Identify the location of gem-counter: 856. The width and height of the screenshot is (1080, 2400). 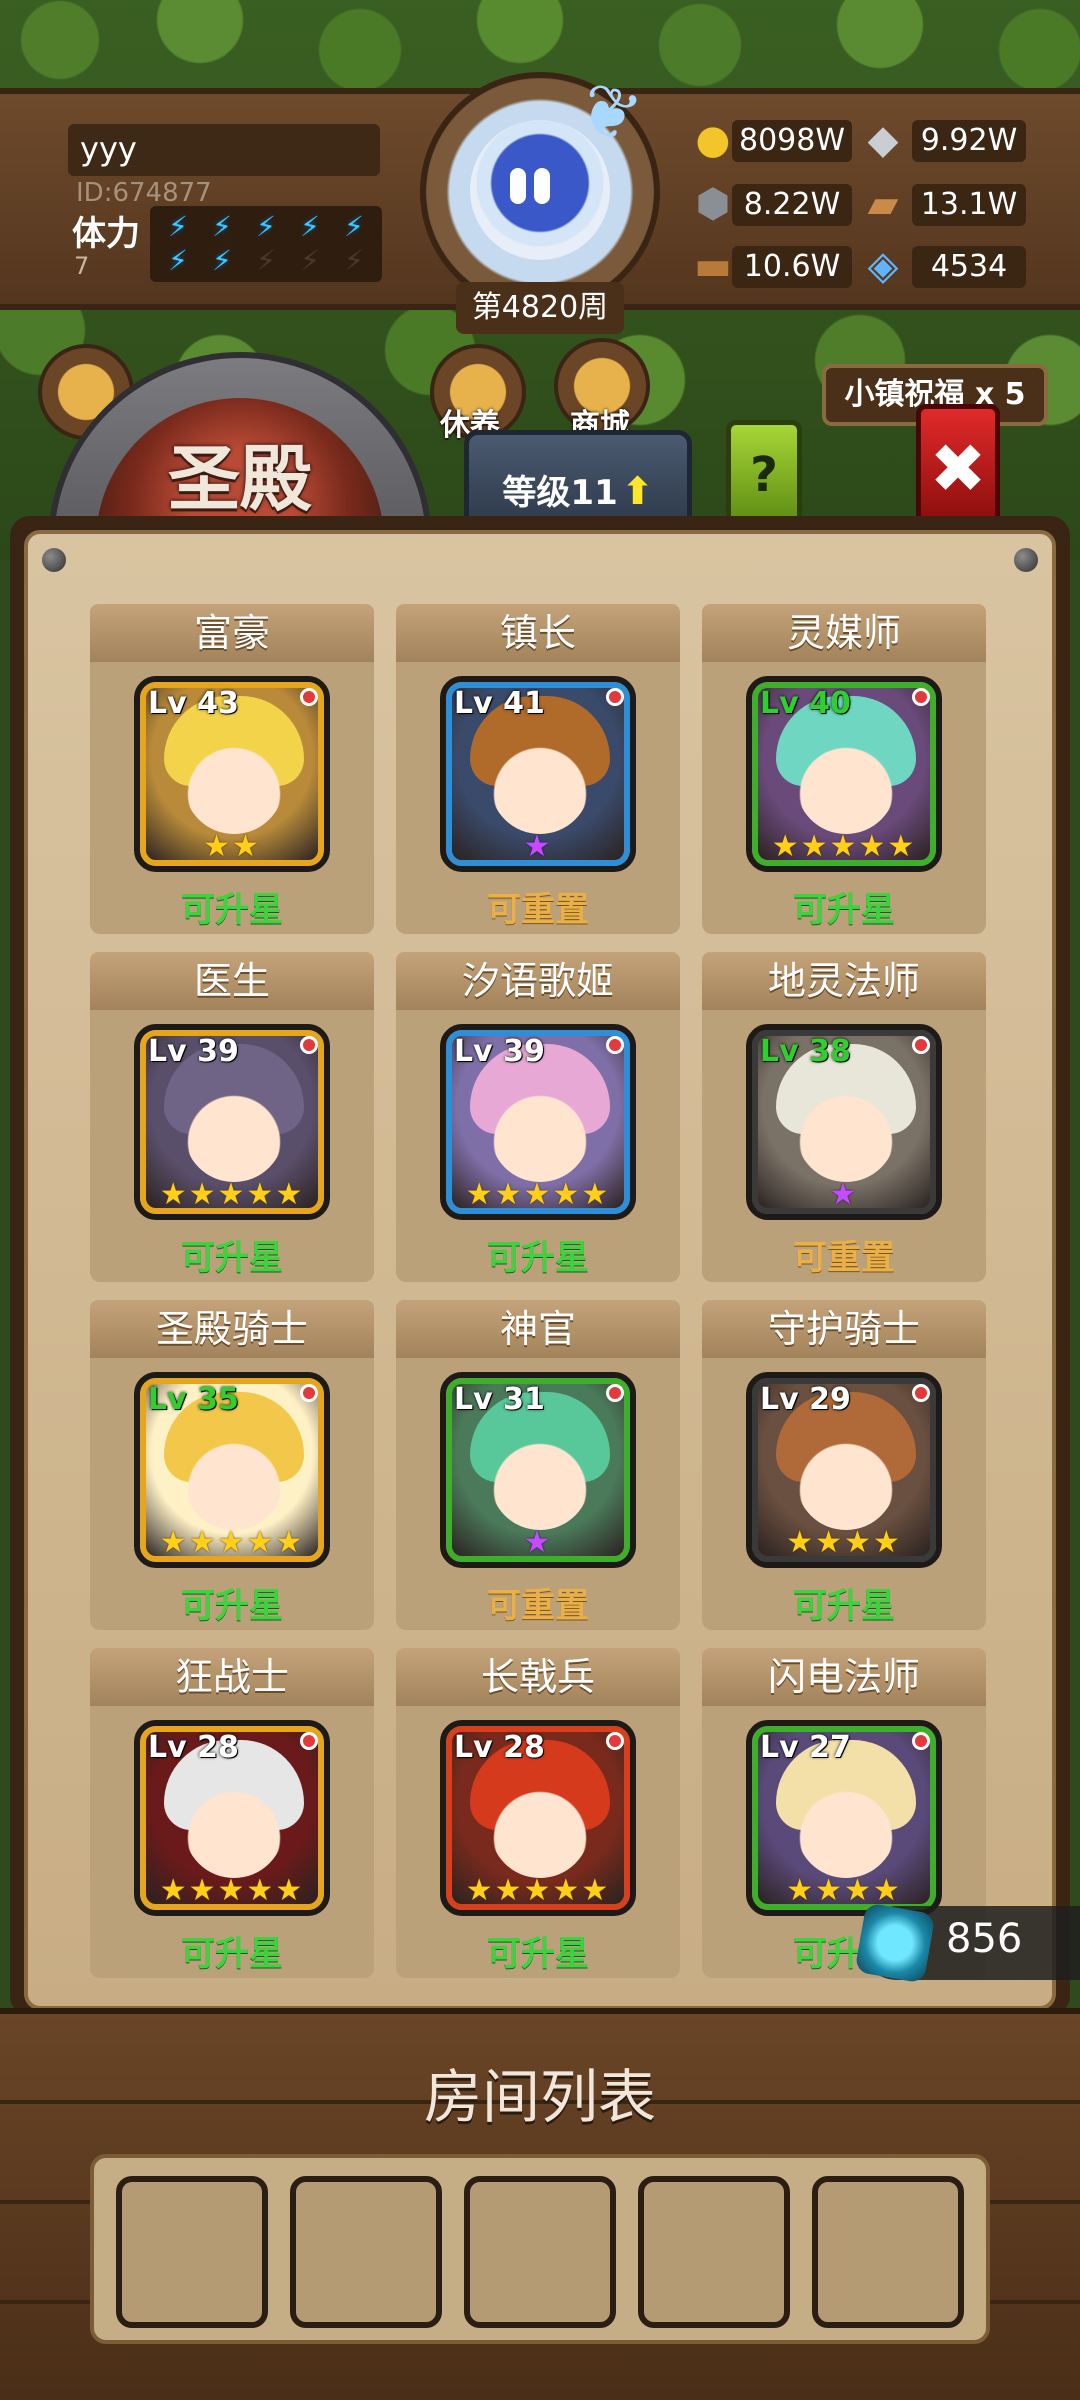
(967, 1943).